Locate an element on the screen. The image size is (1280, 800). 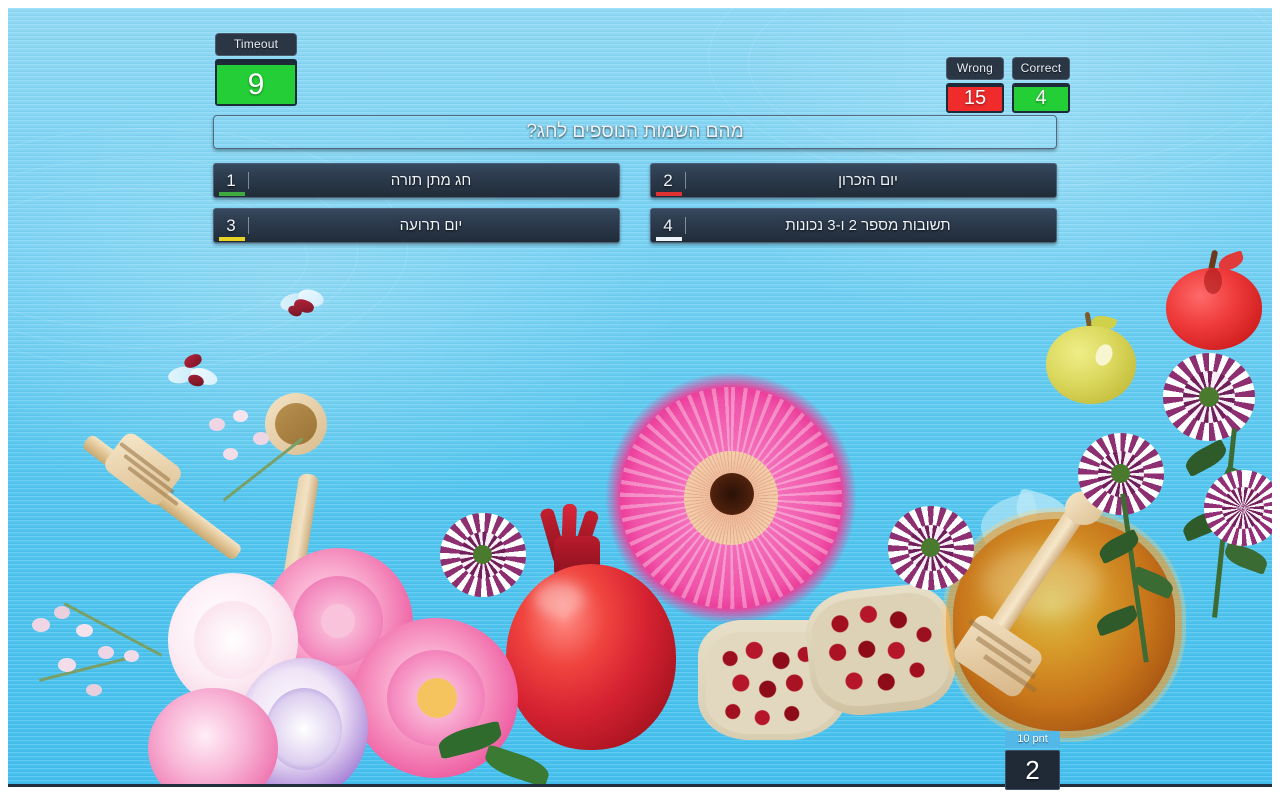
timeout-widget: Timeout 9 is located at coordinates (256, 69).